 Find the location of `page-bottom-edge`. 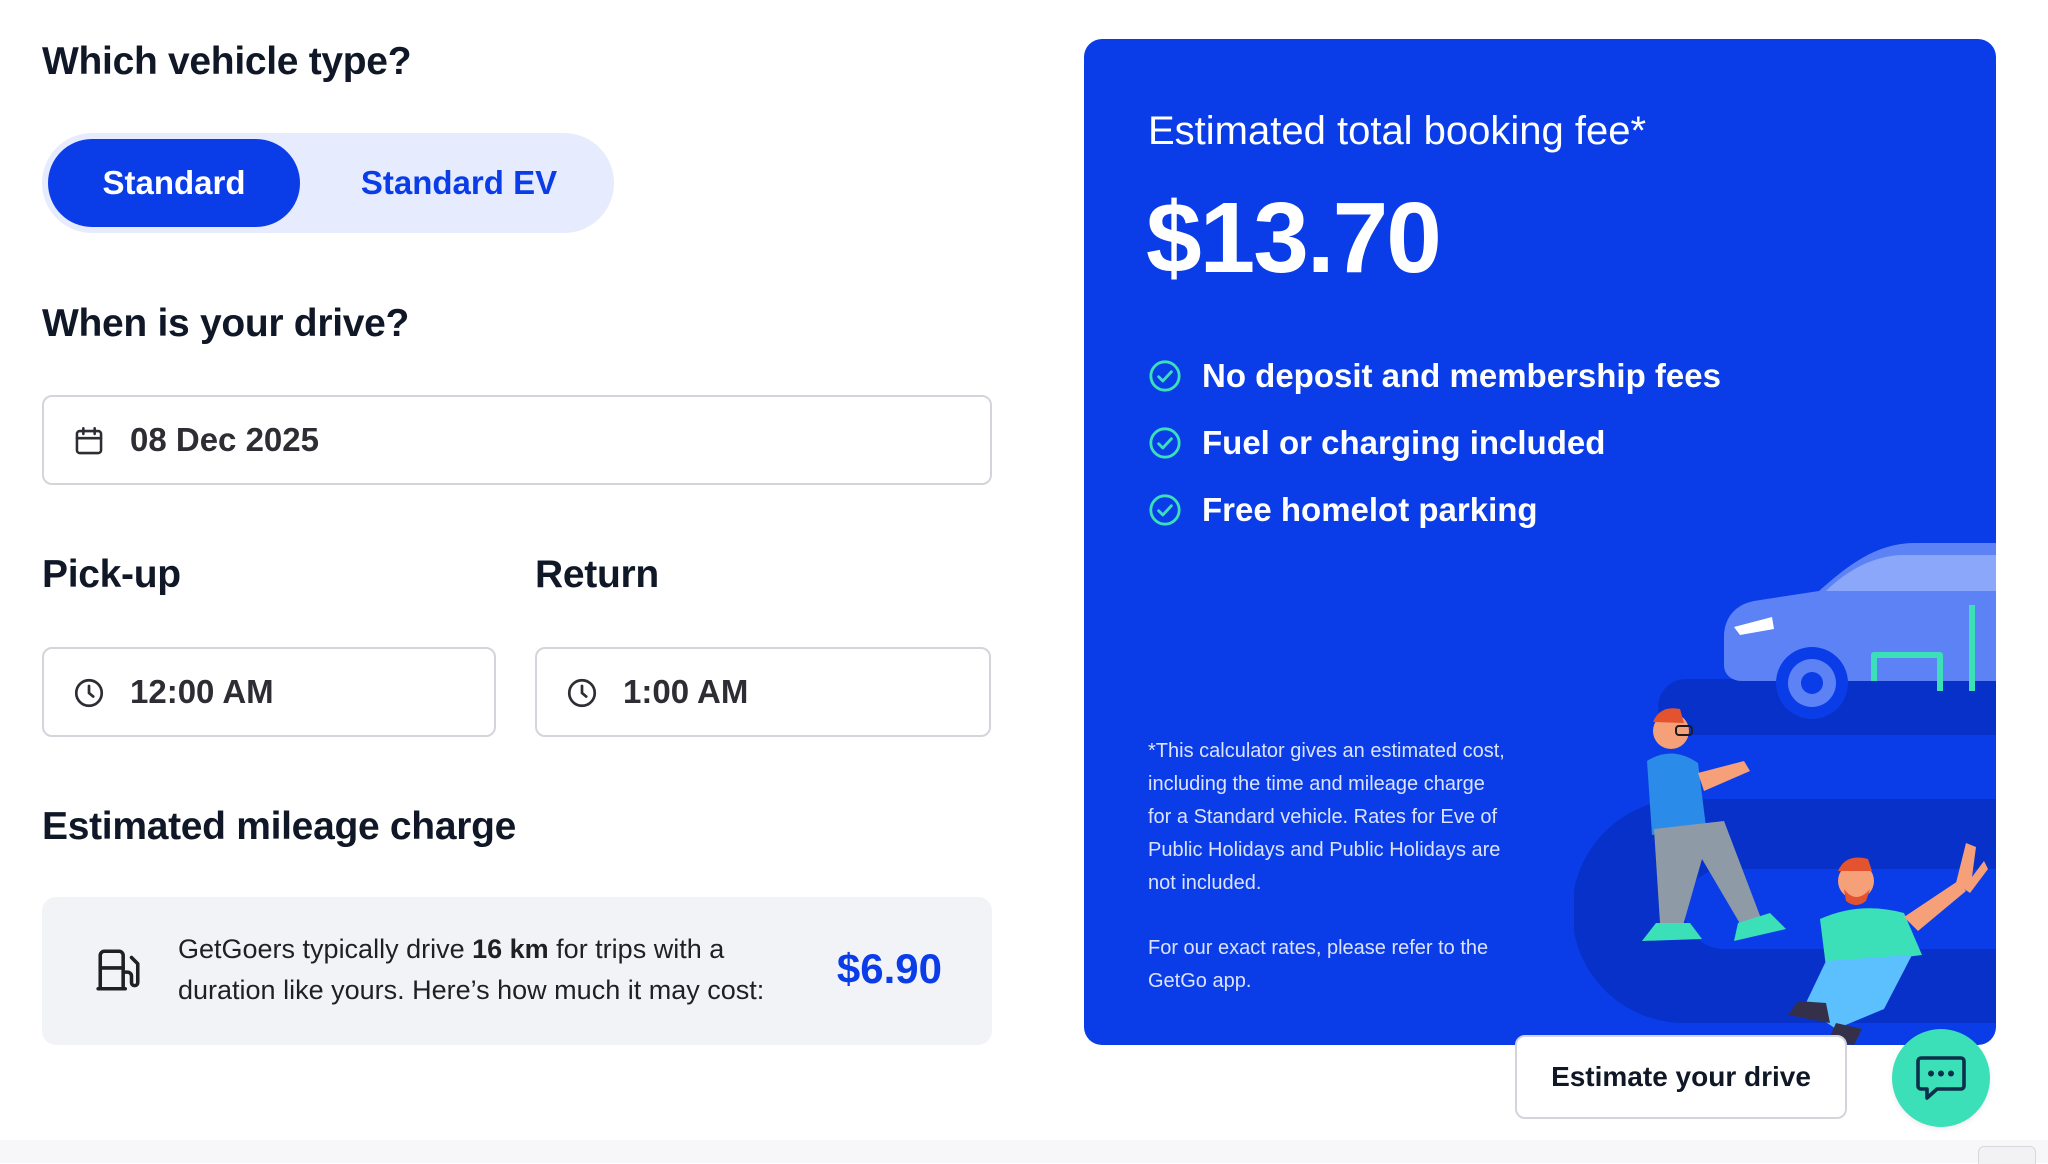

page-bottom-edge is located at coordinates (1024, 1151).